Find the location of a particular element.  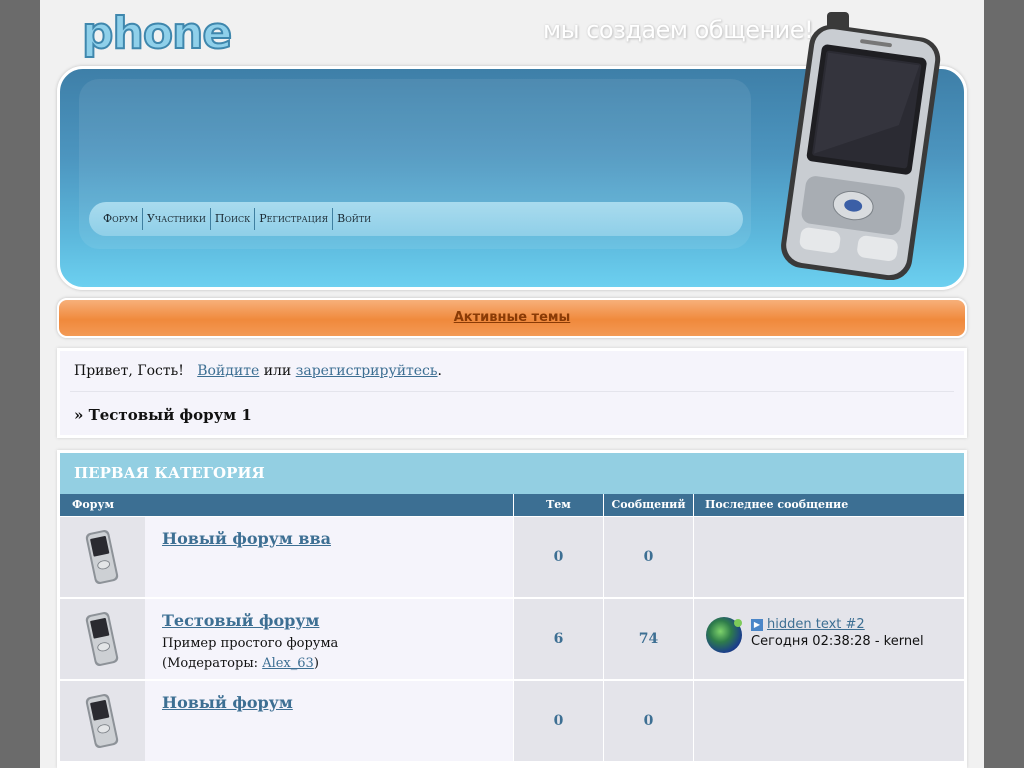

online-status-dot is located at coordinates (738, 623).